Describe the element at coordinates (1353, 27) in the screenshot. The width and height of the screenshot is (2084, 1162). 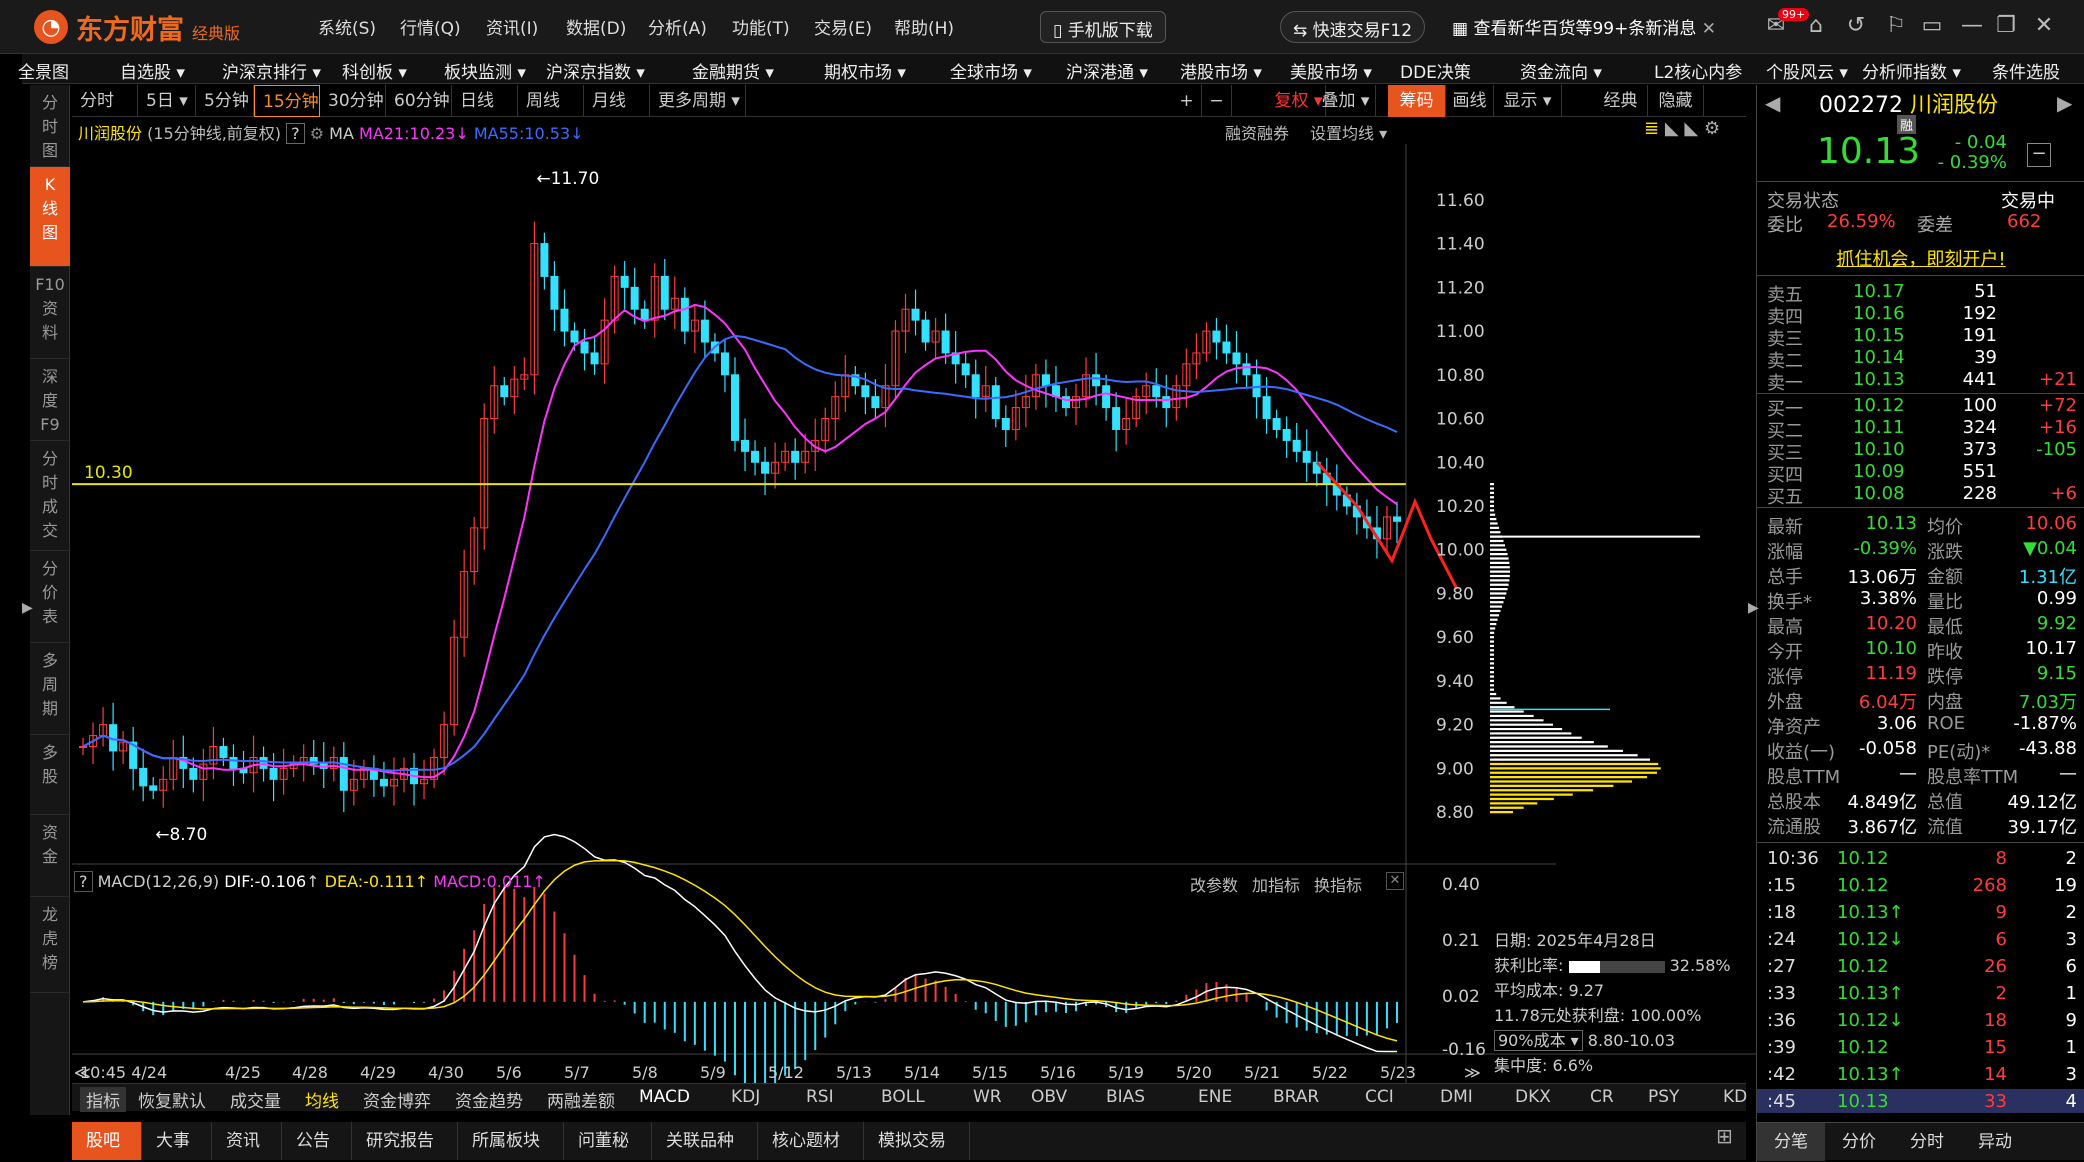
I see `quick-trade-button: ⇆ 快速交易F12` at that location.